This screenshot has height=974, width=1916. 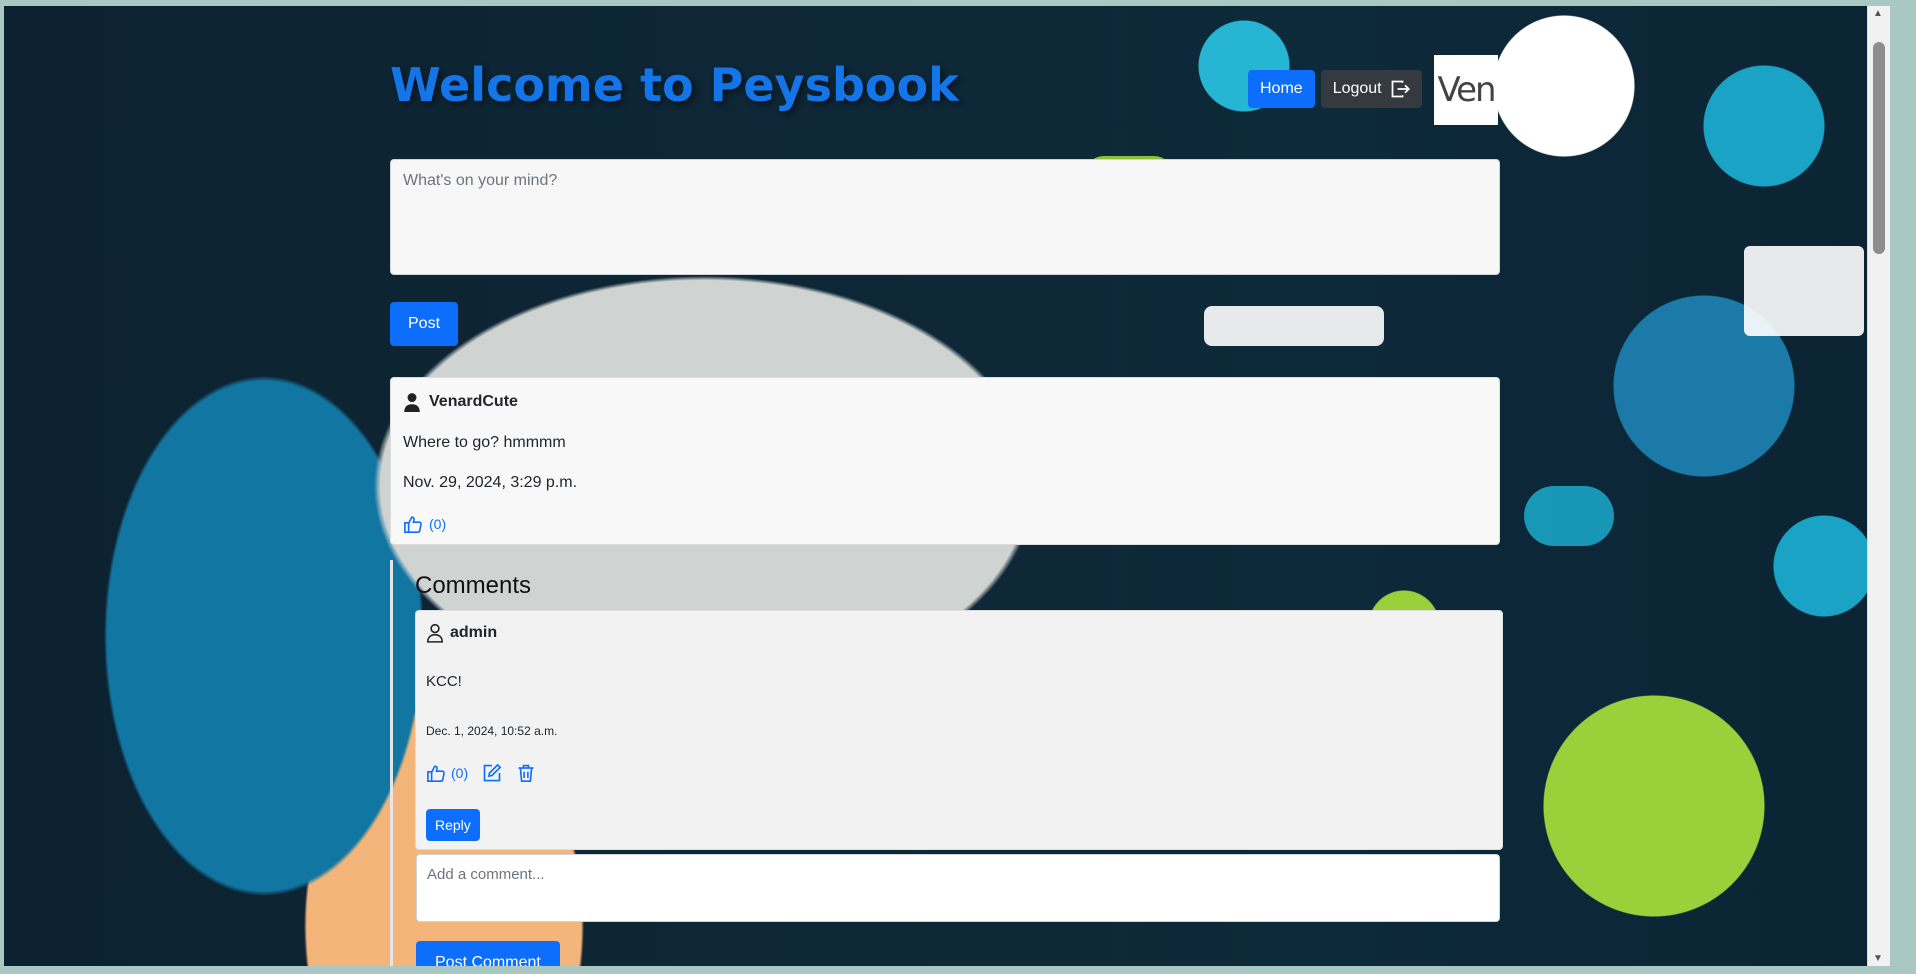 What do you see at coordinates (945, 217) in the screenshot?
I see `post-input` at bounding box center [945, 217].